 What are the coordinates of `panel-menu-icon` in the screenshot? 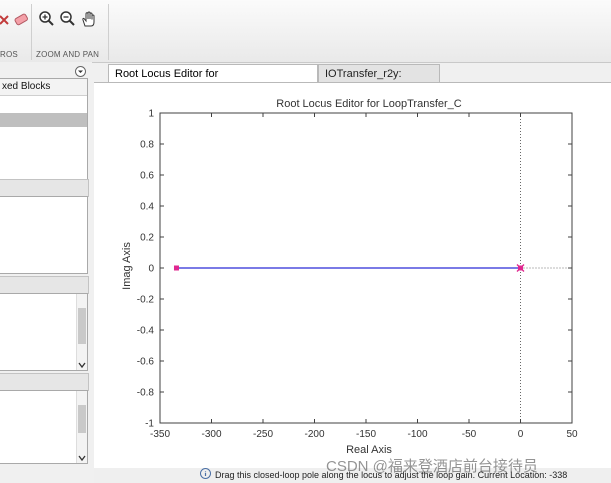 It's located at (80, 71).